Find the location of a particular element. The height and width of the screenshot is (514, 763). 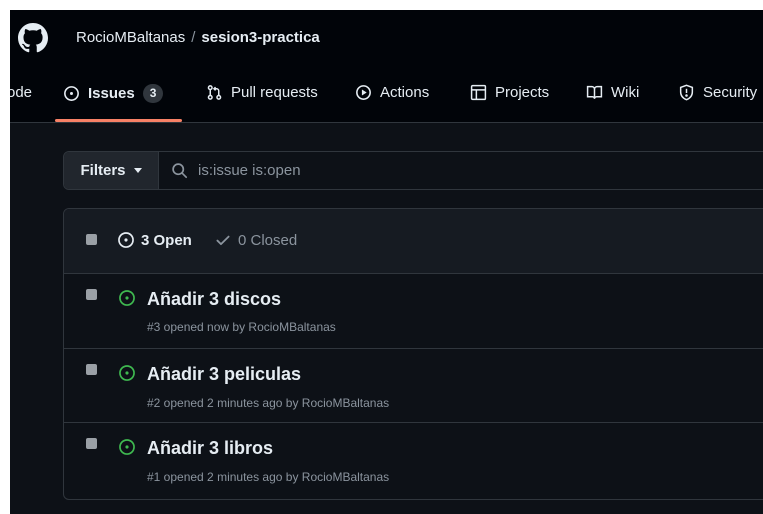

issue-title-link: Añadir 3 libros is located at coordinates (210, 448).